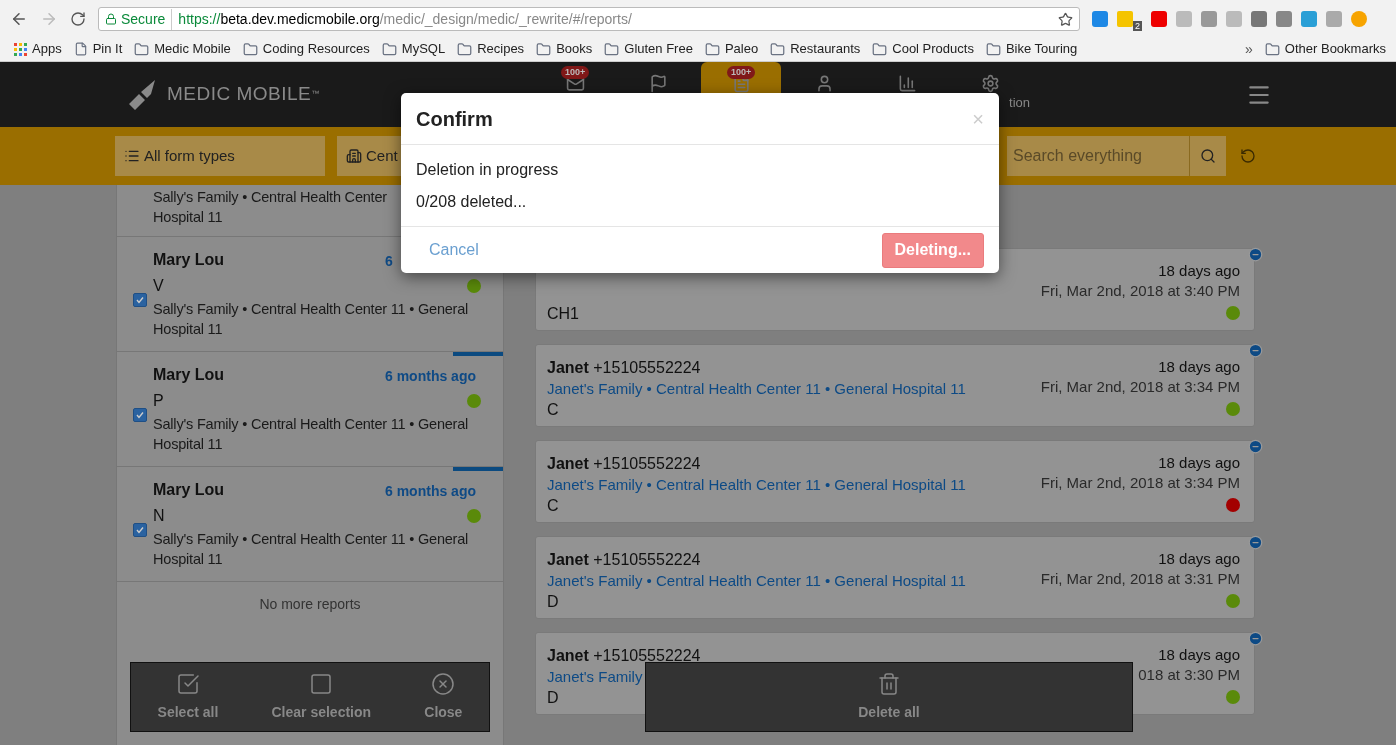 The width and height of the screenshot is (1396, 745). What do you see at coordinates (243, 94) in the screenshot?
I see `logo-text: MEDIC MOBILE$^{™}$` at bounding box center [243, 94].